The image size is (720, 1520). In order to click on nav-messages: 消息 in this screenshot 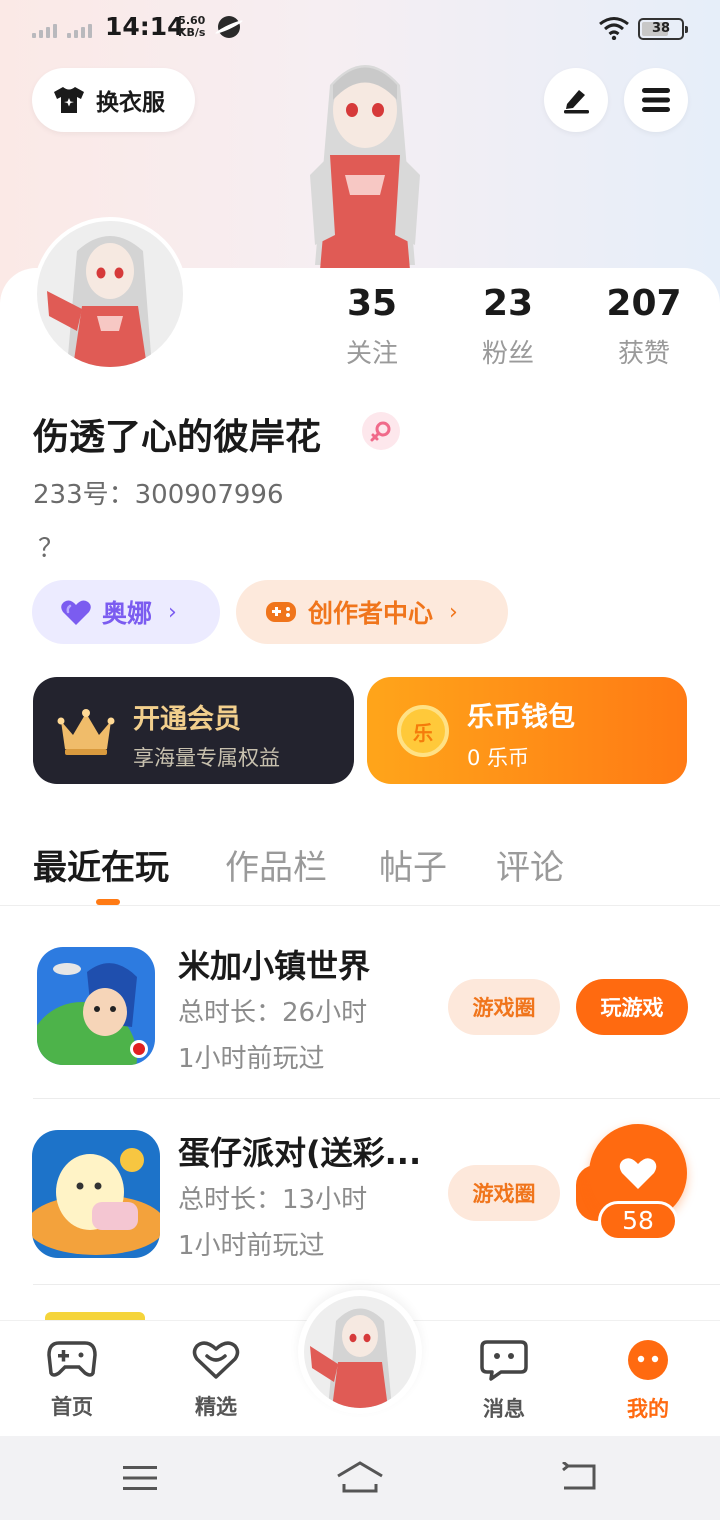, I will do `click(504, 1381)`.